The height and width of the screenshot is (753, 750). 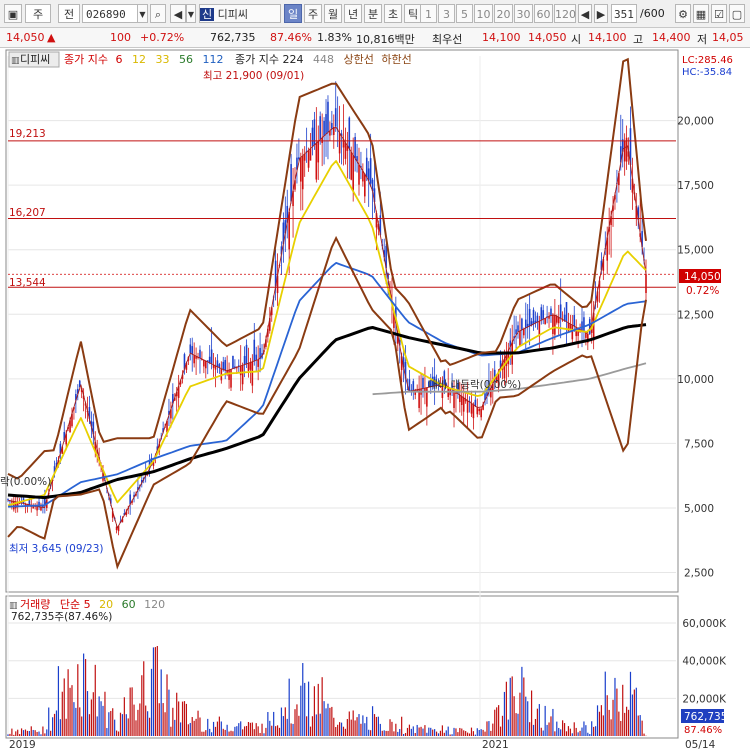 What do you see at coordinates (565, 13) in the screenshot?
I see `interval-button-120: 120` at bounding box center [565, 13].